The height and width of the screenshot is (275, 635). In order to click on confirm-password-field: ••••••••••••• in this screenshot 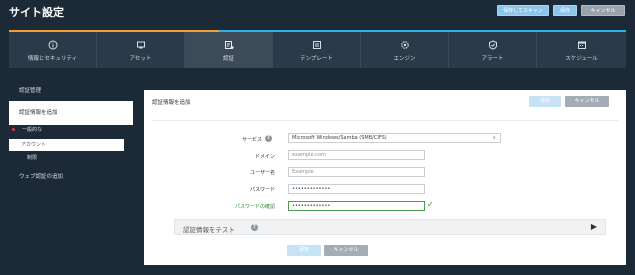, I will do `click(356, 206)`.